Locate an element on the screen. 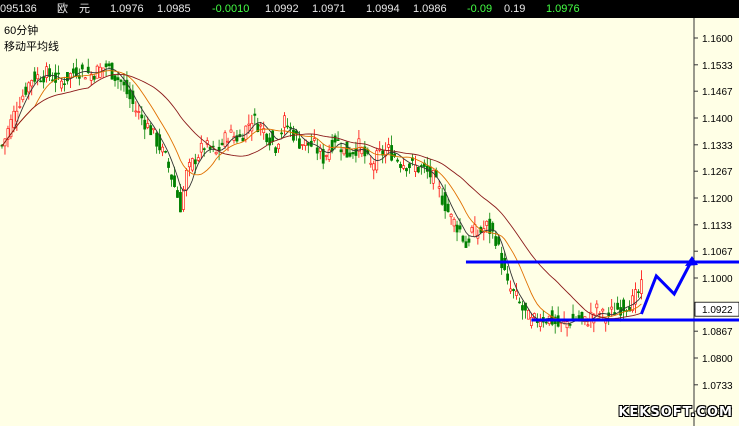 The width and height of the screenshot is (739, 426). quote-ask: 1.0985 is located at coordinates (174, 9).